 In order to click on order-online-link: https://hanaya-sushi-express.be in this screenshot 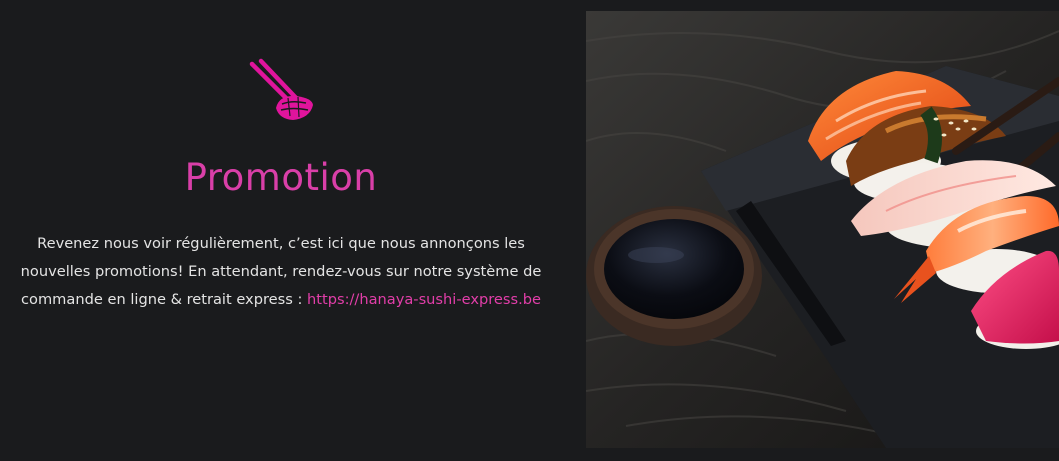, I will do `click(424, 299)`.